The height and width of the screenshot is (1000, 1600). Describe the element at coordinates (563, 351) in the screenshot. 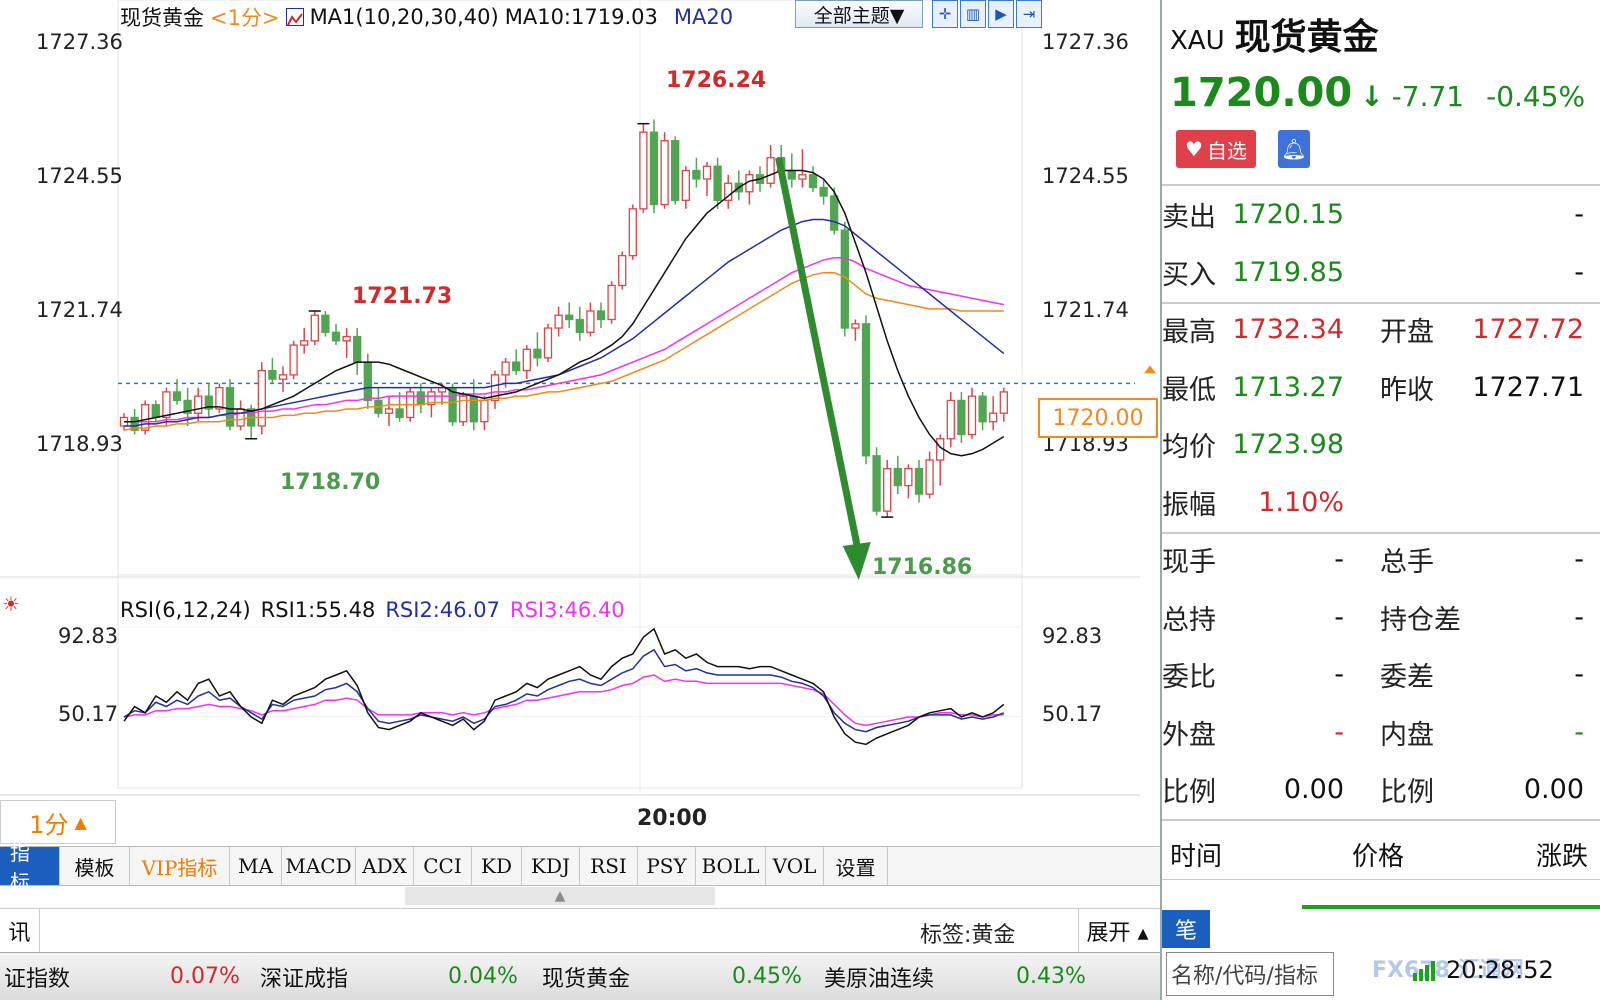

I see `ma40-line` at that location.